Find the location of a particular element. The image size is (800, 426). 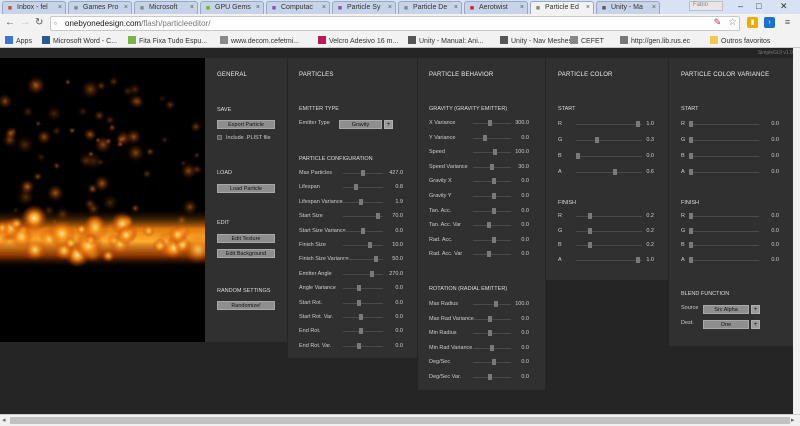

bookmark-item: Apps is located at coordinates (18, 40).